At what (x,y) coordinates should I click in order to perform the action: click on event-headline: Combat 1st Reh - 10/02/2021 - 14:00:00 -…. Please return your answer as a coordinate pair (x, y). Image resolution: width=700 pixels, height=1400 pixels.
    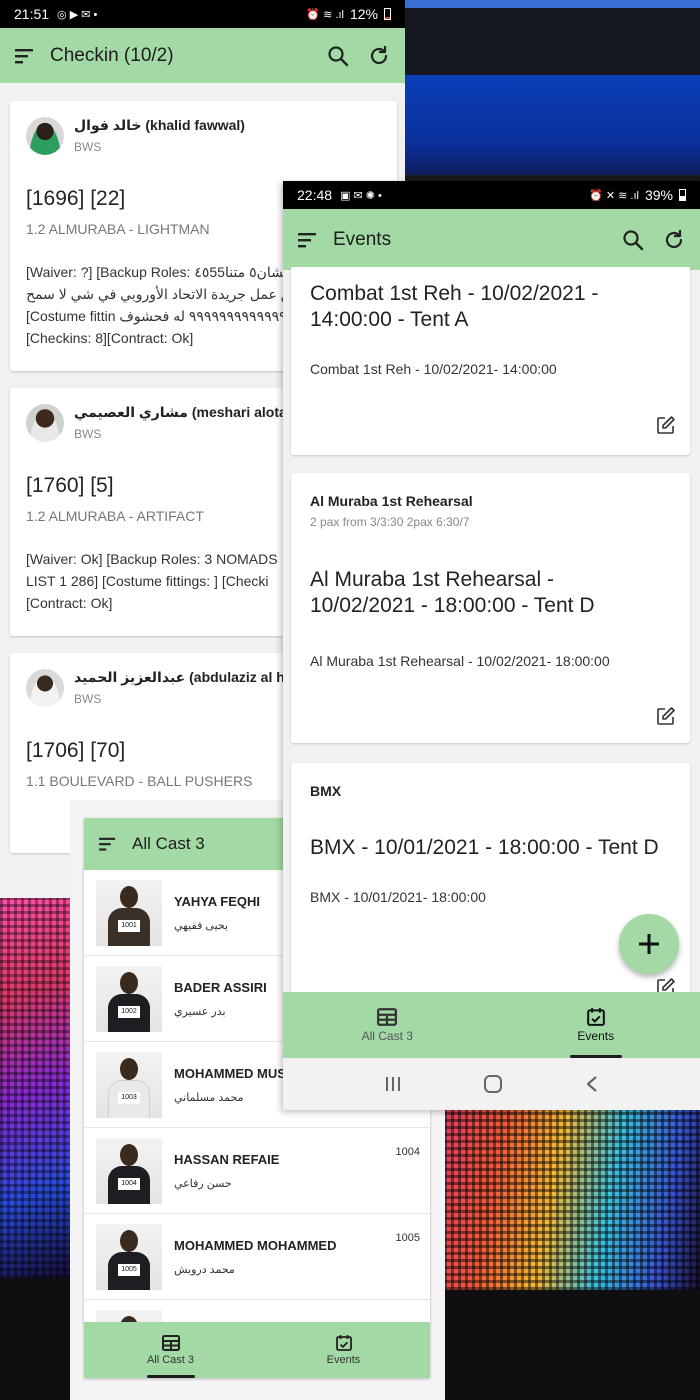
    Looking at the image, I should click on (454, 306).